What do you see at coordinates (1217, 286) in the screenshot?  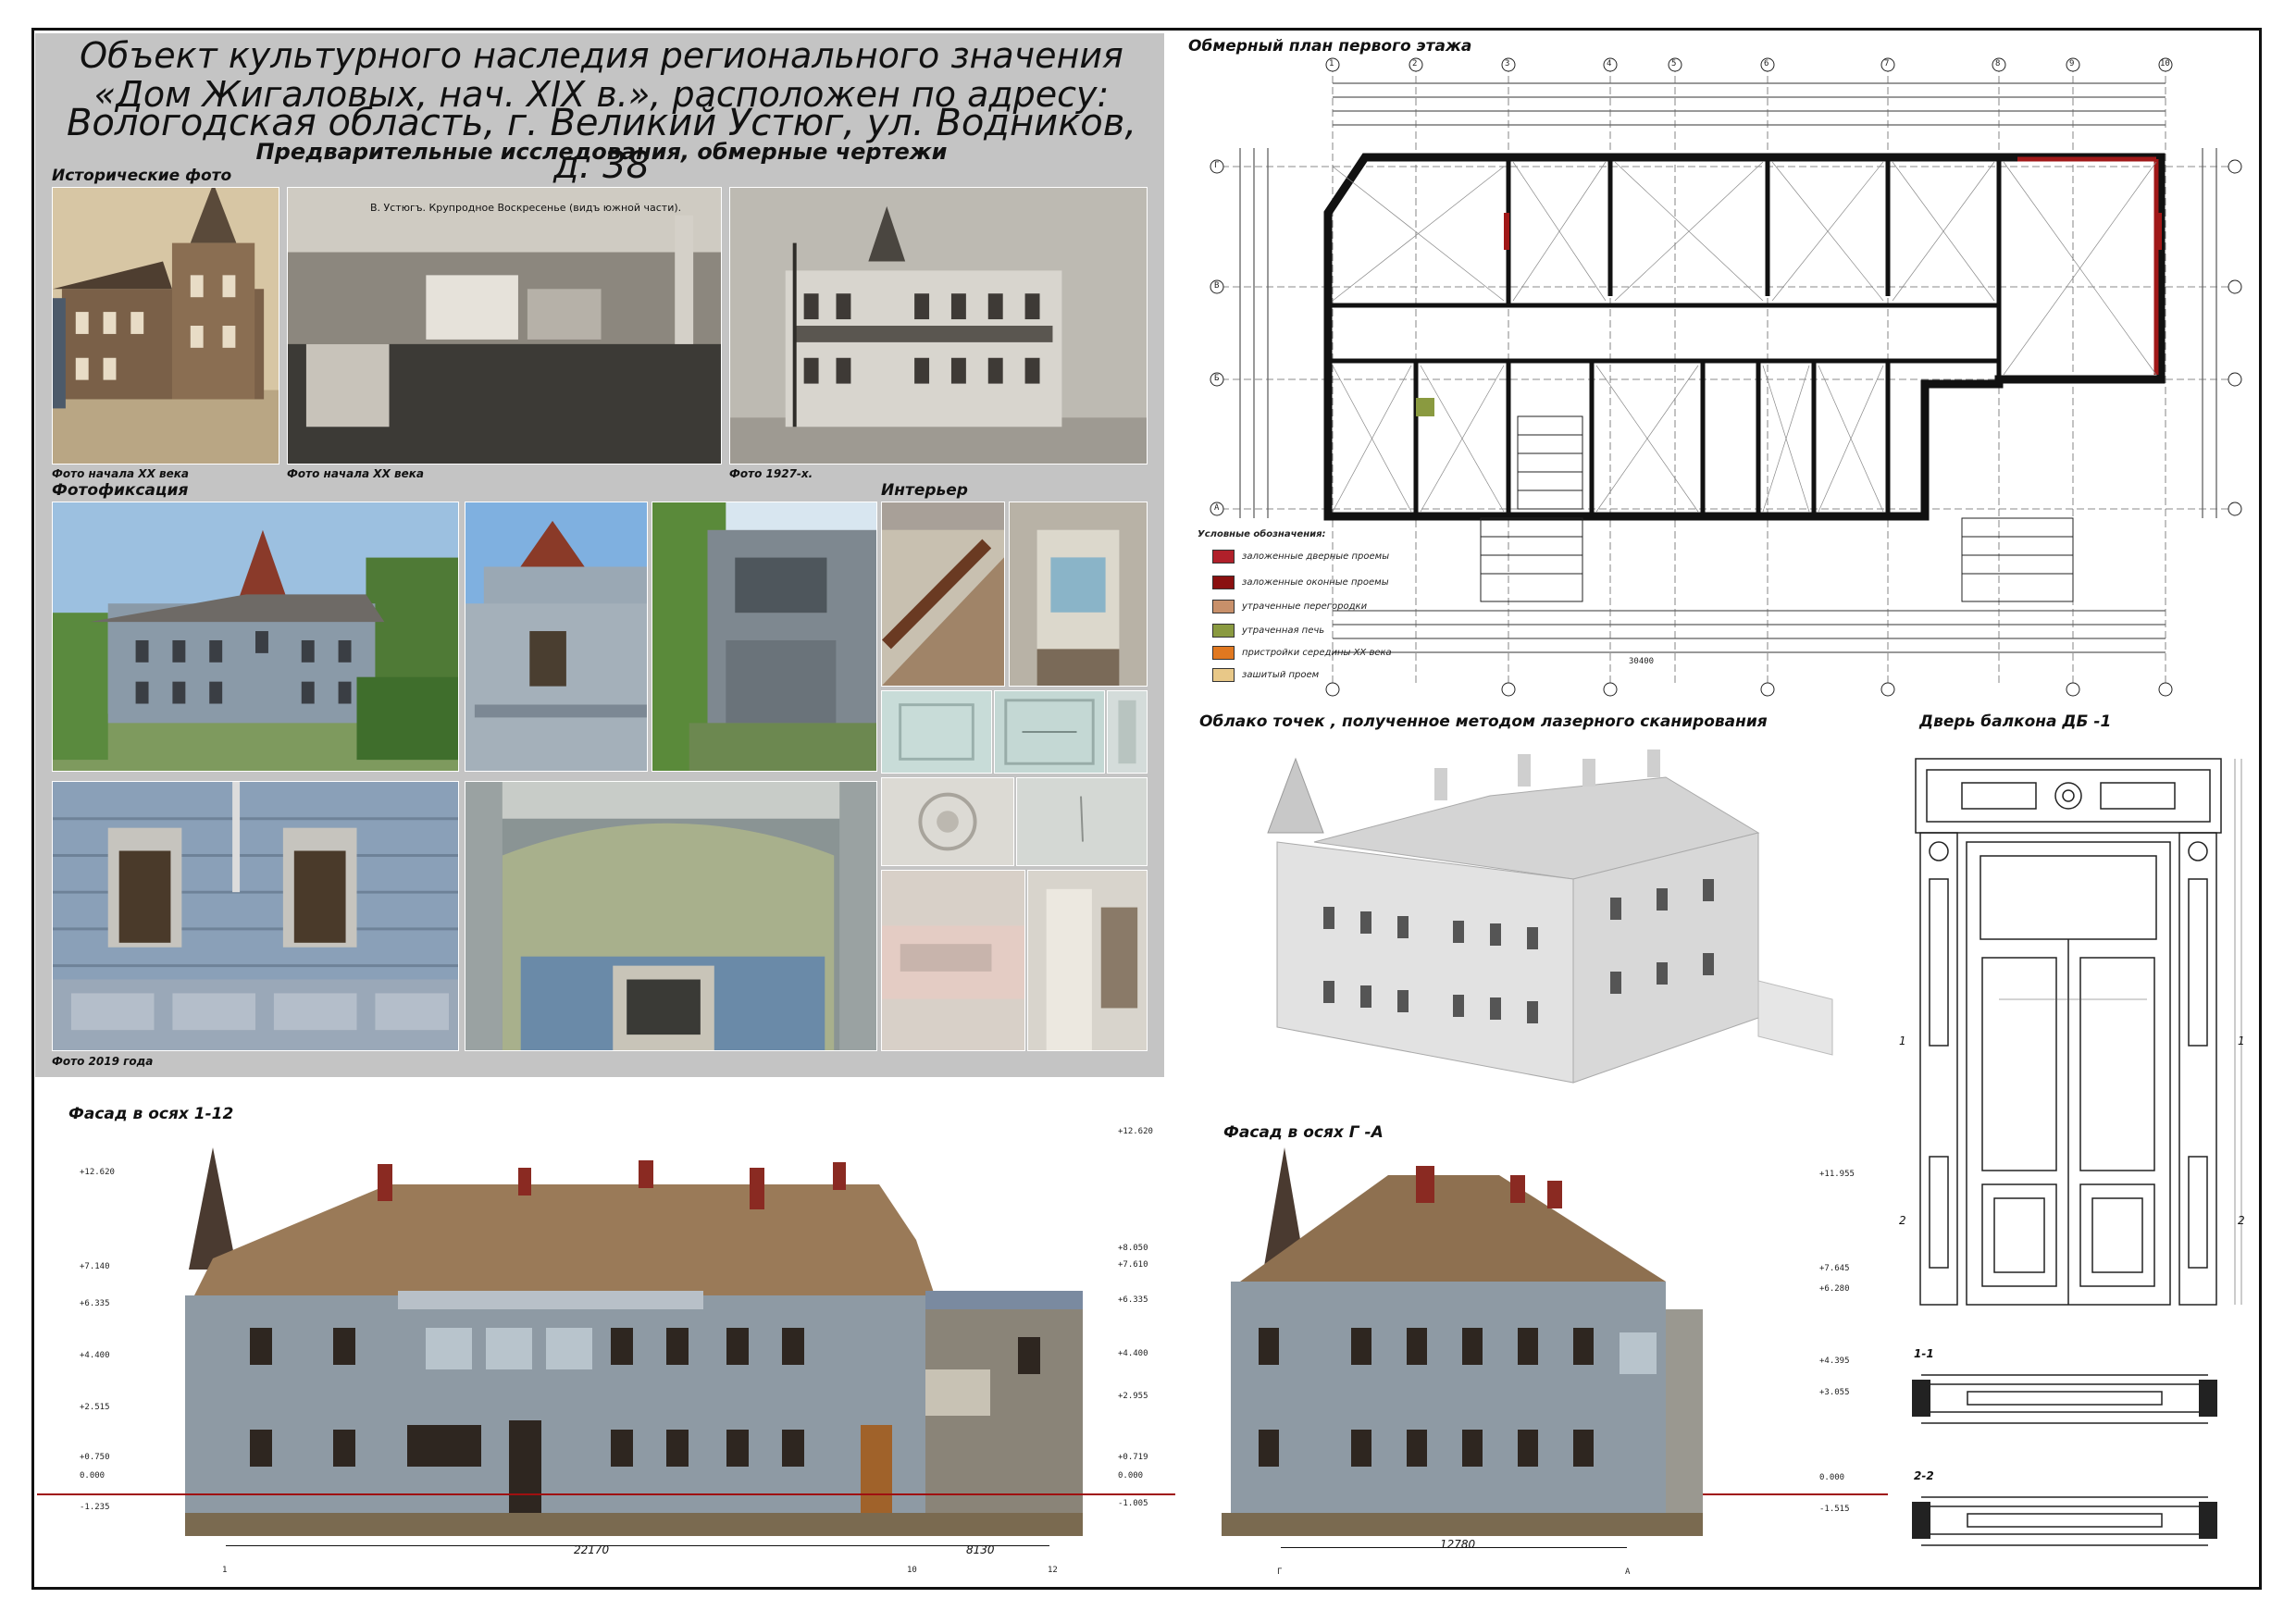 I see `plan-axis-left-V: В` at bounding box center [1217, 286].